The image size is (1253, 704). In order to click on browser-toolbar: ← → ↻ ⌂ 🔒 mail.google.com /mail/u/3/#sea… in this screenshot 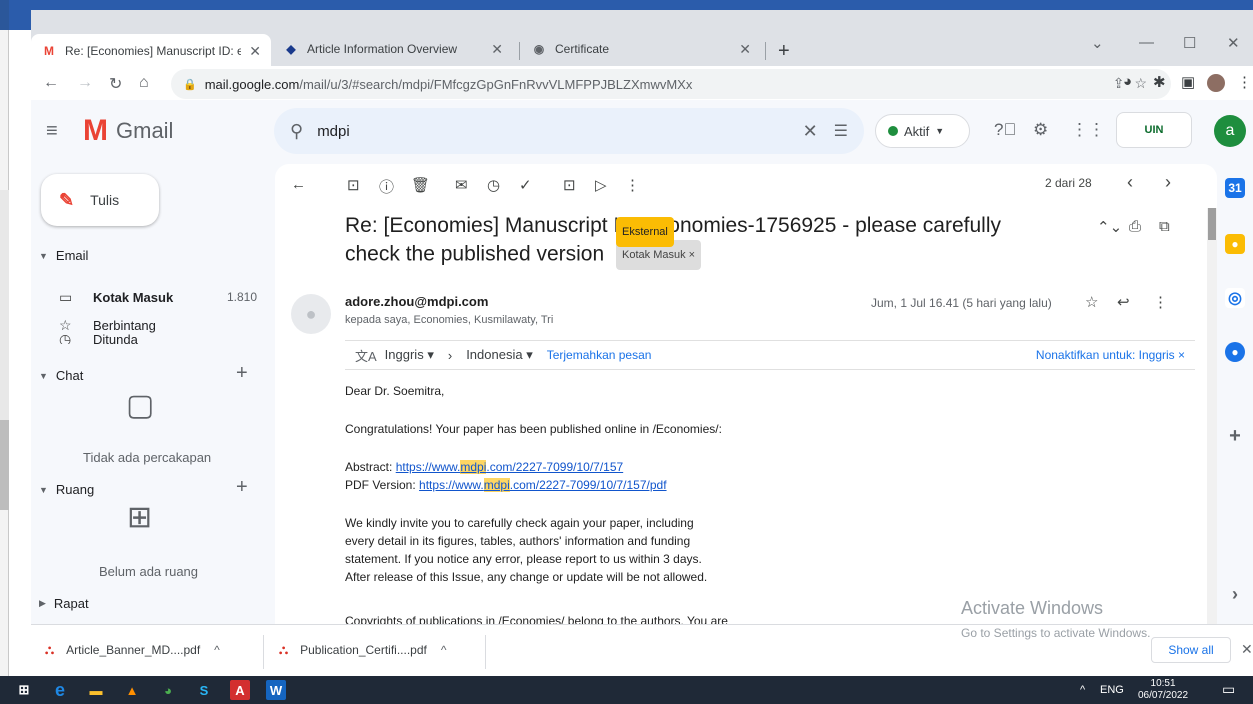, I will do `click(642, 84)`.